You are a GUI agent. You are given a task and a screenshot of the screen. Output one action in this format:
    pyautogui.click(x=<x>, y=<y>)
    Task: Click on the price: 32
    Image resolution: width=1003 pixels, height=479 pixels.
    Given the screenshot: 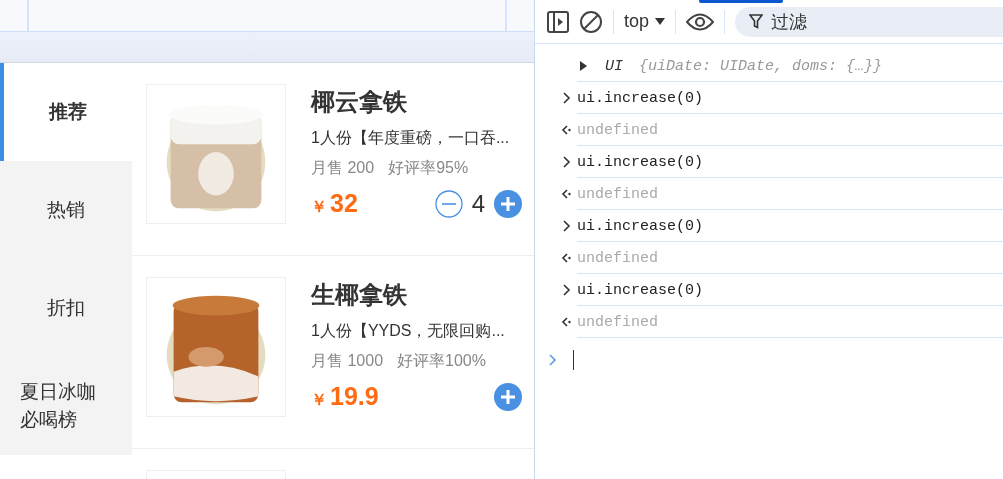 What is the action you would take?
    pyautogui.click(x=344, y=203)
    